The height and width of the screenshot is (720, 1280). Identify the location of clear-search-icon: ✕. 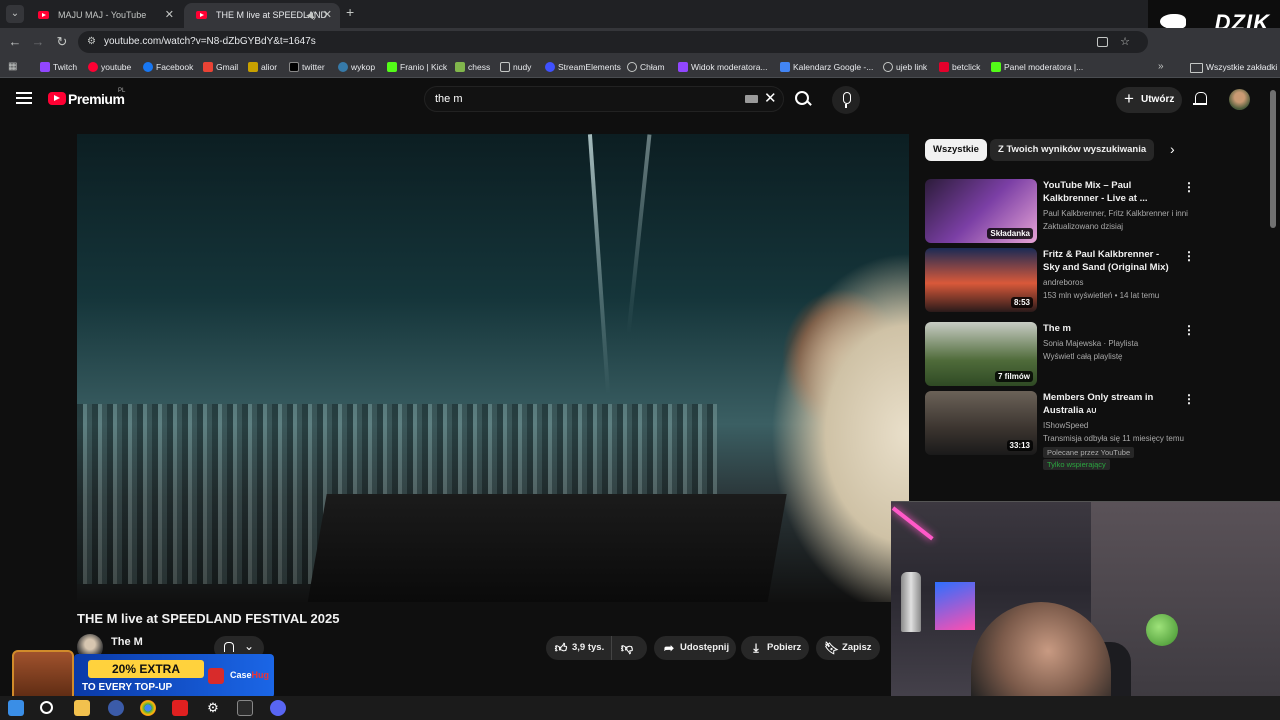
(770, 99).